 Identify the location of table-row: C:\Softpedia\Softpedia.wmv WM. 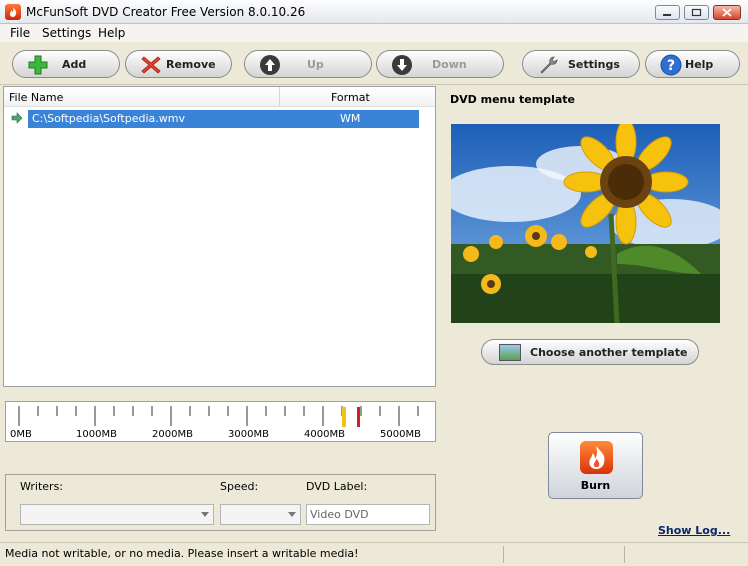
(223, 119).